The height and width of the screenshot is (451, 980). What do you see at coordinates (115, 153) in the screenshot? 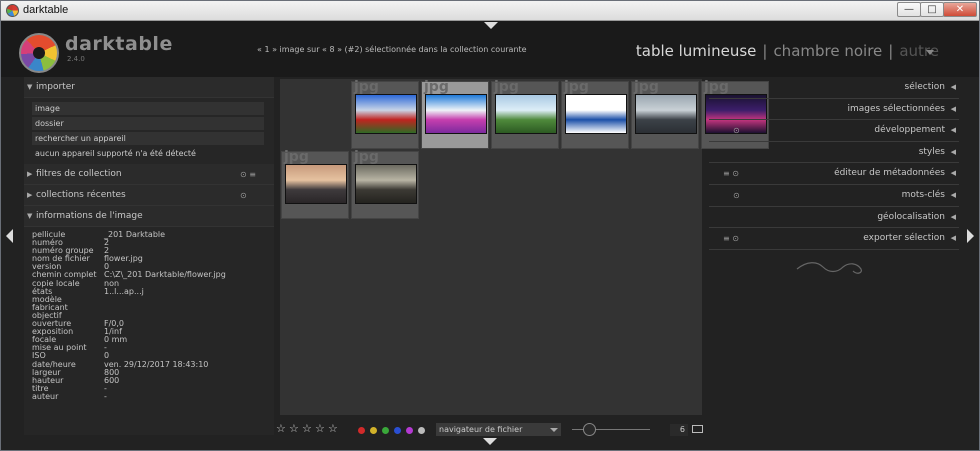
I see `no-device-note: aucun appareil supporté n'a été détecté` at bounding box center [115, 153].